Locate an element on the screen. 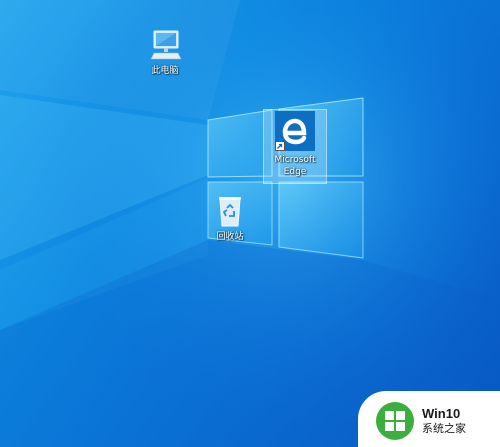 Image resolution: width=500 pixels, height=447 pixels. computer-icon is located at coordinates (166, 45).